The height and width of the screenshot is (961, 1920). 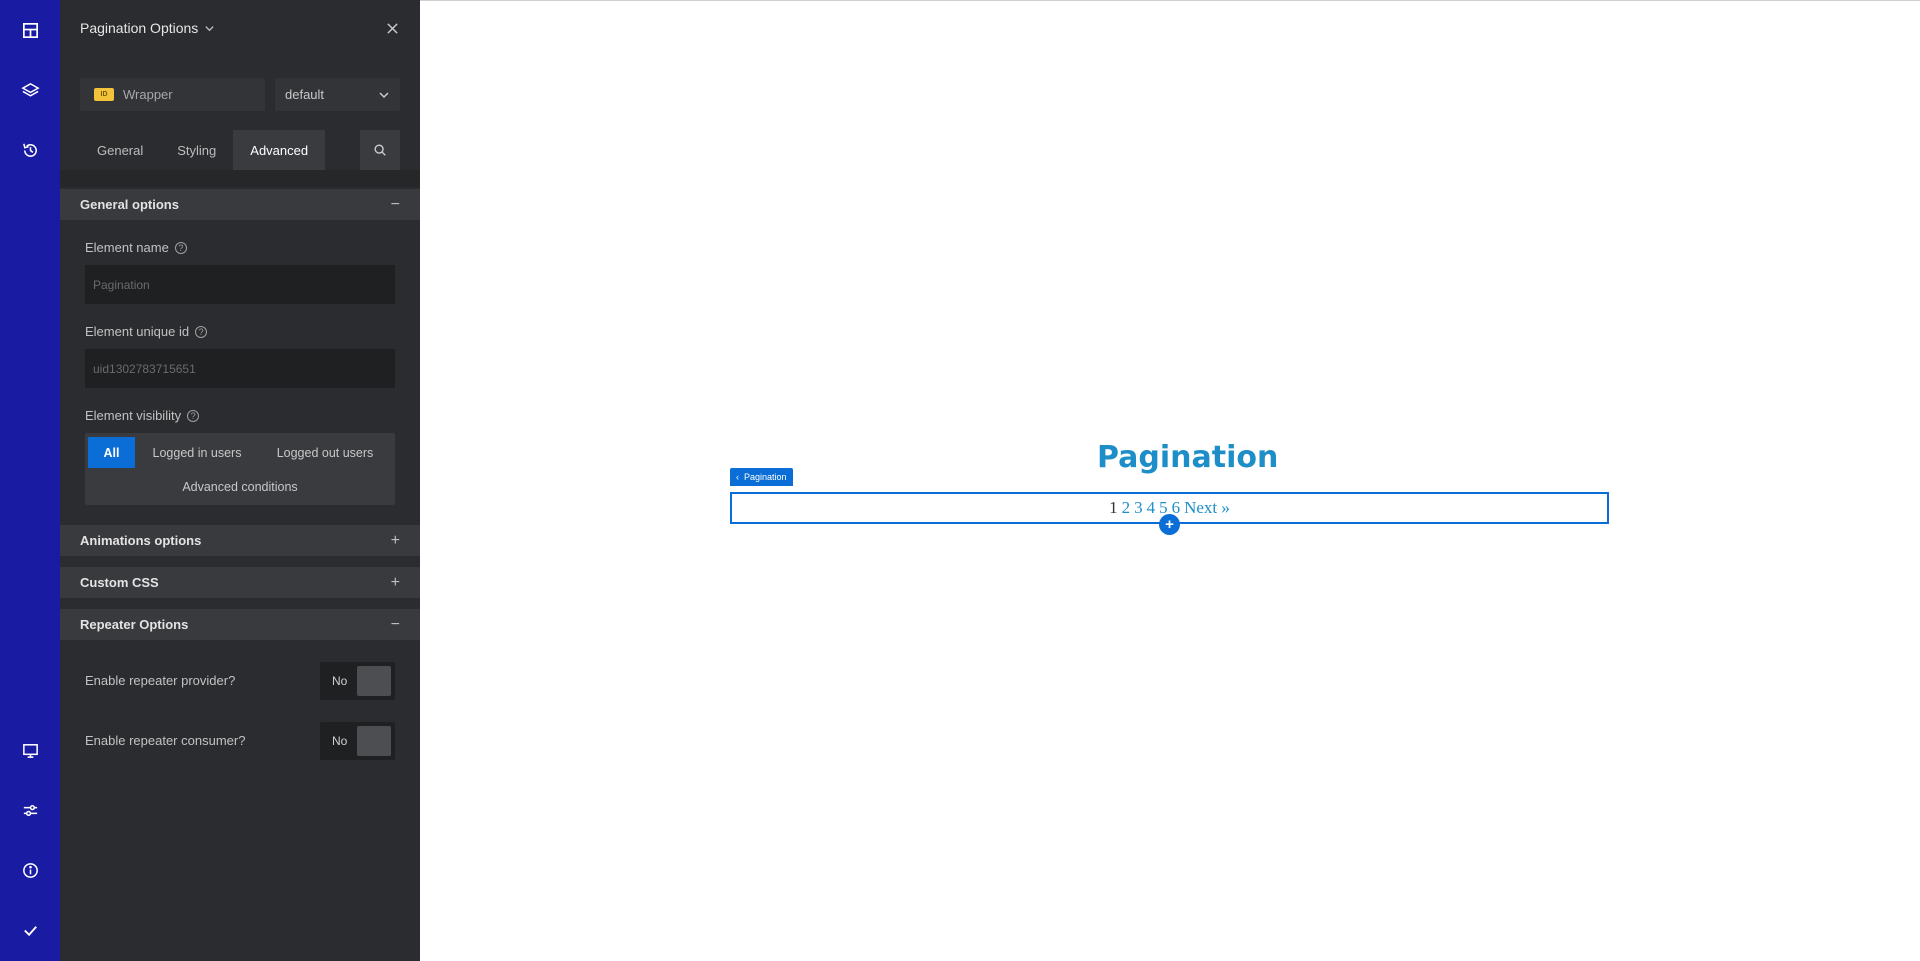 What do you see at coordinates (196, 150) in the screenshot?
I see `tab-styling: Styling` at bounding box center [196, 150].